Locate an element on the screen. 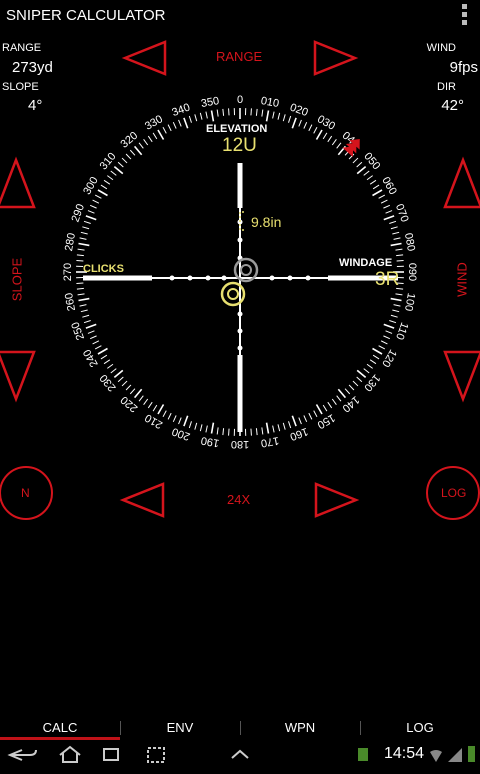  clicks-label: CLICKS is located at coordinates (103, 269).